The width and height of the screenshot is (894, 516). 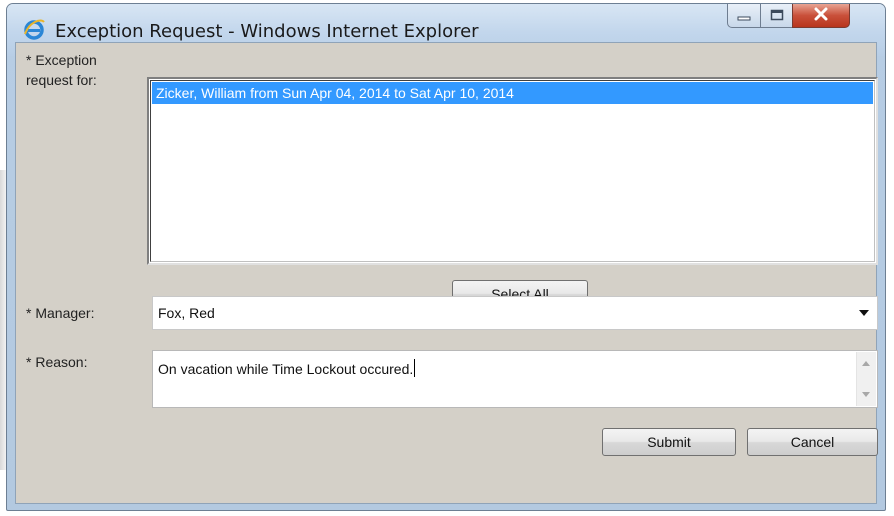 What do you see at coordinates (61, 80) in the screenshot?
I see `exception-label-line2: request for:` at bounding box center [61, 80].